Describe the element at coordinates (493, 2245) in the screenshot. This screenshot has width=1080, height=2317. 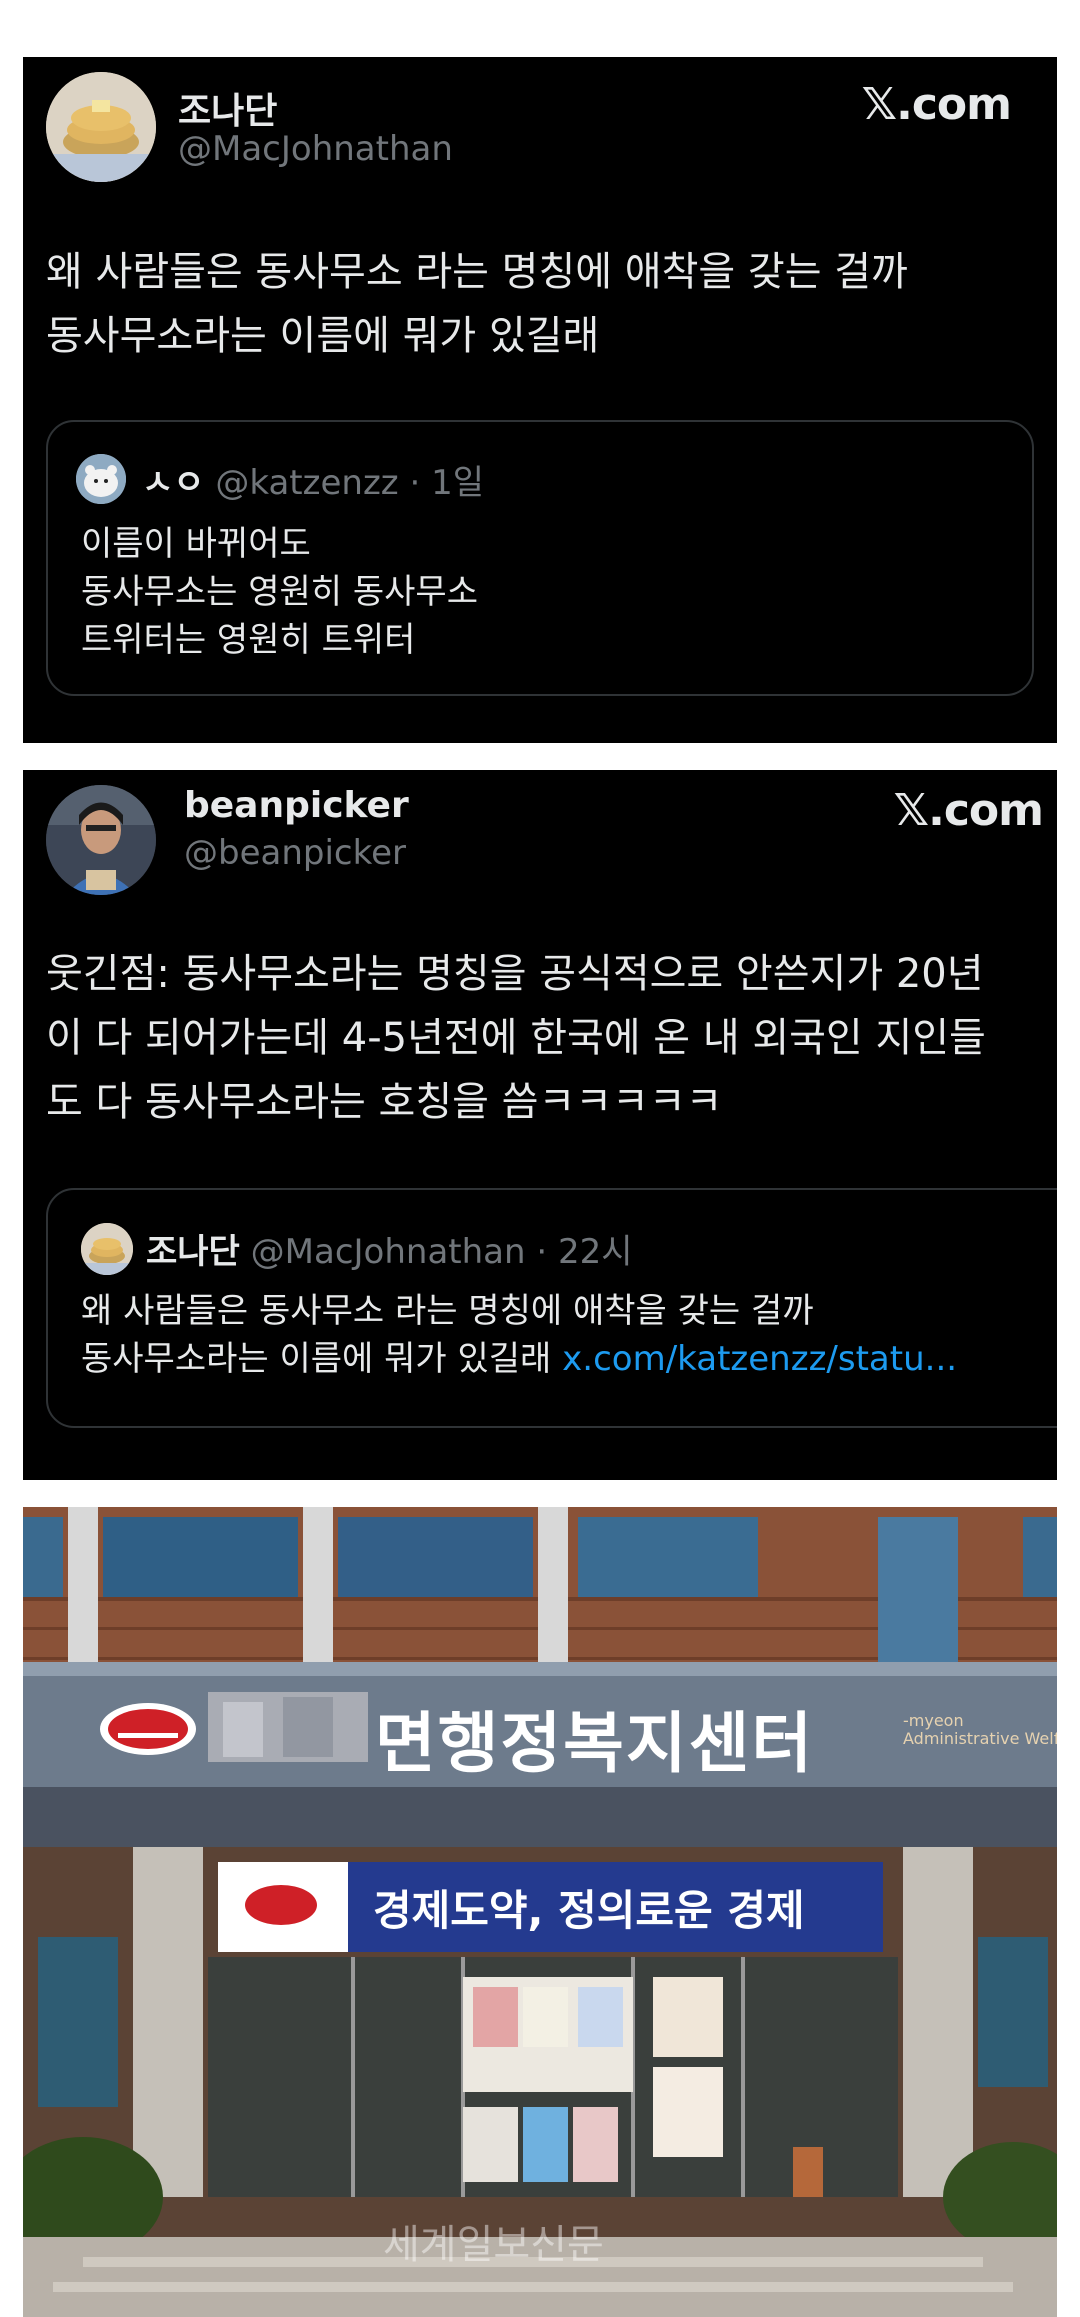
I see `watermark: 세계일보신문` at that location.